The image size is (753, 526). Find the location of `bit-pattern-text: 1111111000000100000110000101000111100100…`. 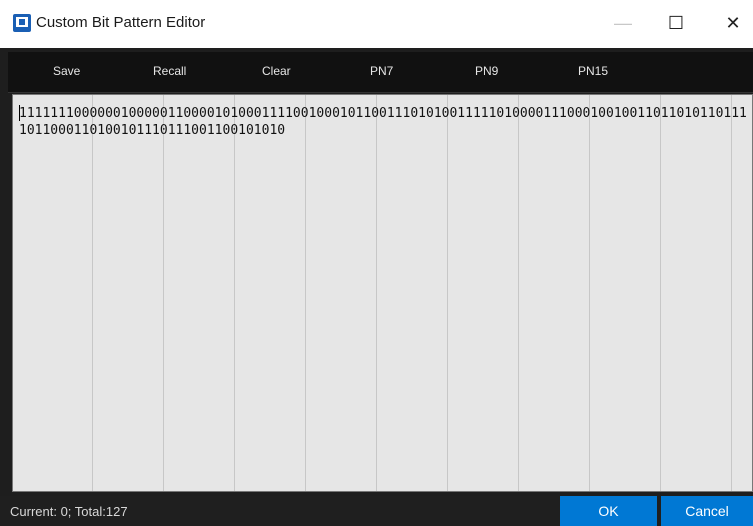

bit-pattern-text: 1111111000000100000110000101000111100100… is located at coordinates (384, 122).